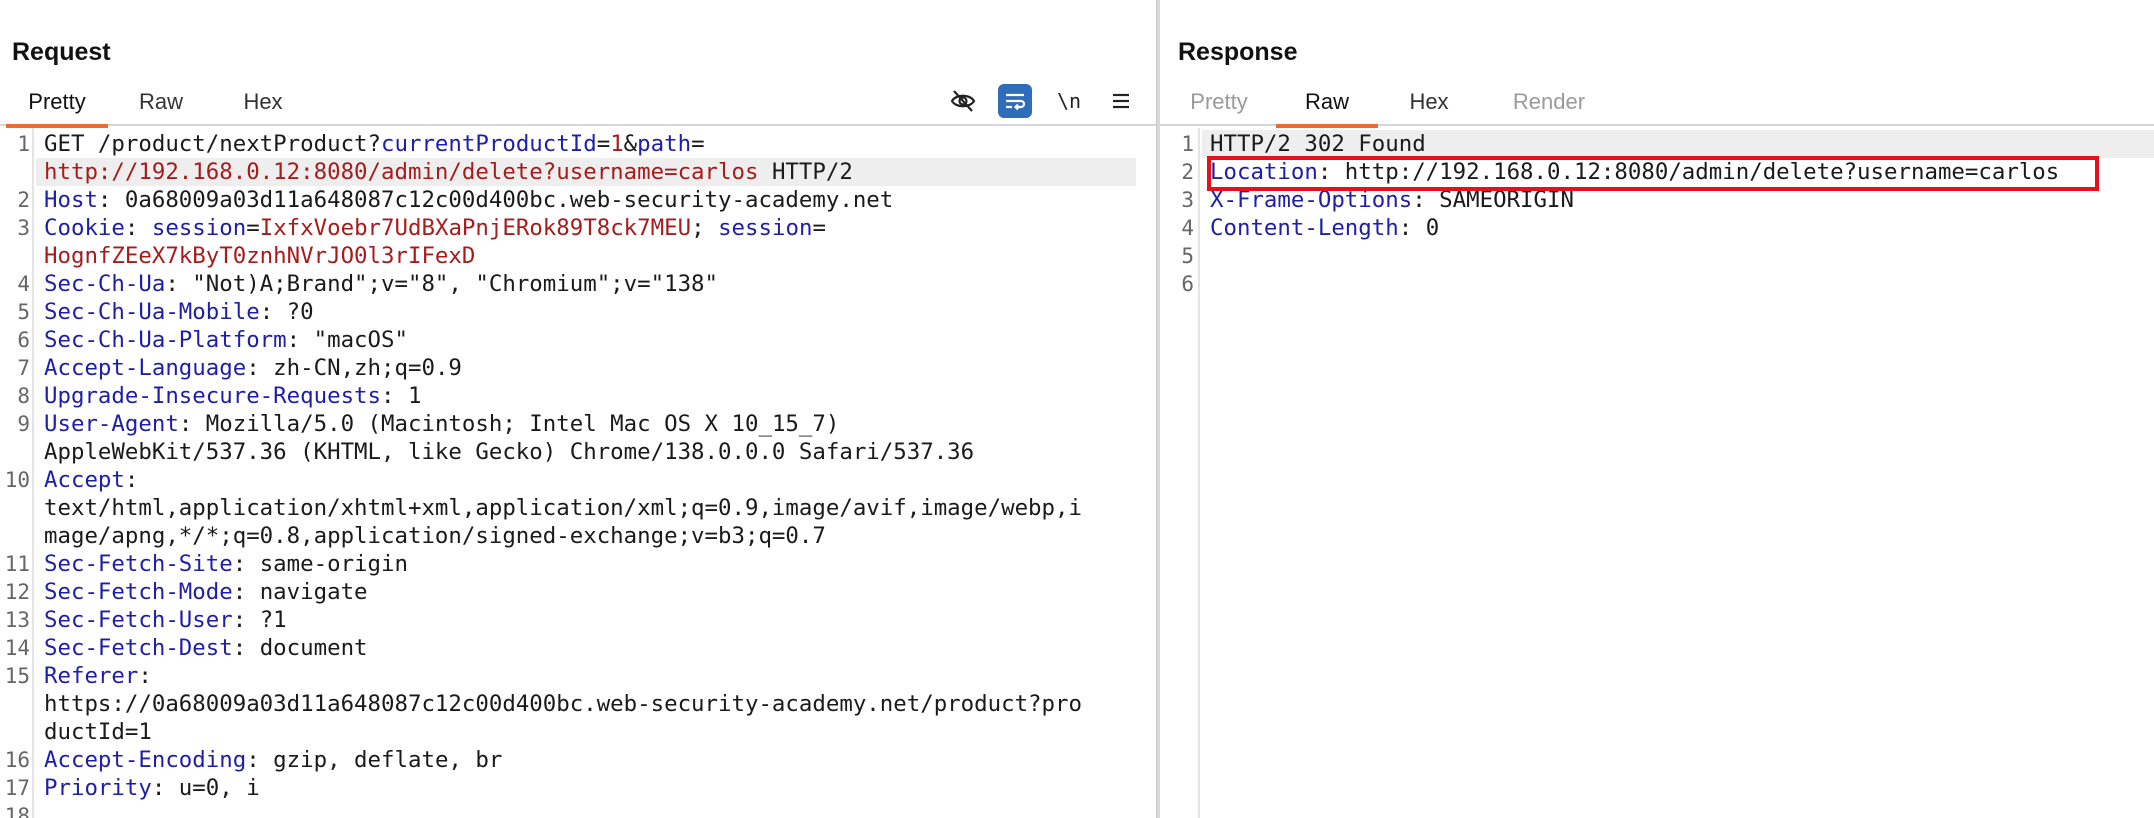  I want to click on code-line: 13 Sec-Fetch-User: ?1, so click(578, 620).